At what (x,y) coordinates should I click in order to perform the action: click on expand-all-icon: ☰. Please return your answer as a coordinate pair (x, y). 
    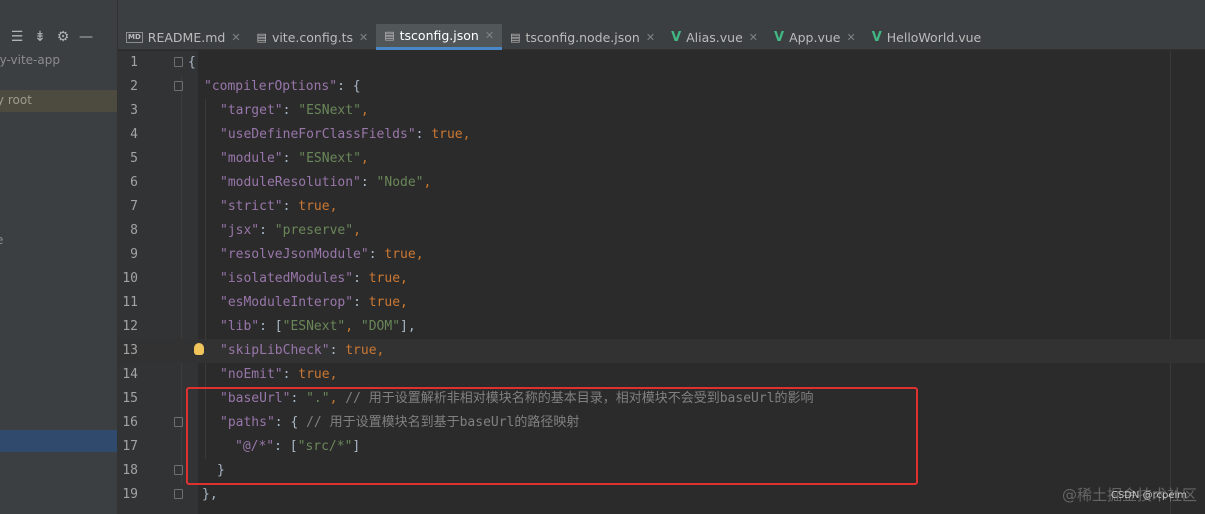
    Looking at the image, I should click on (17, 37).